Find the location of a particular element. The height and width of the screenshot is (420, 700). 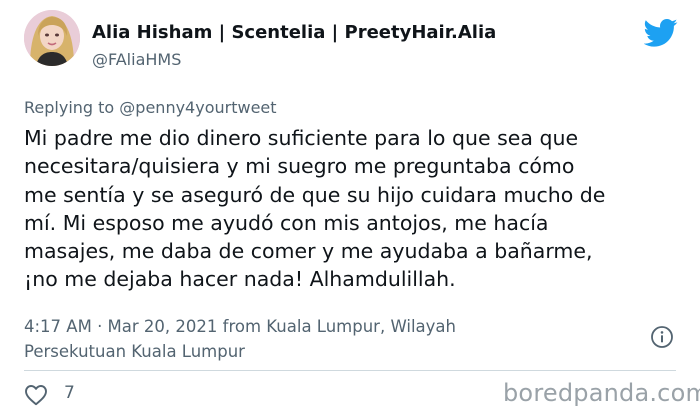

watermark-logo: boredpanda.com is located at coordinates (601, 393).